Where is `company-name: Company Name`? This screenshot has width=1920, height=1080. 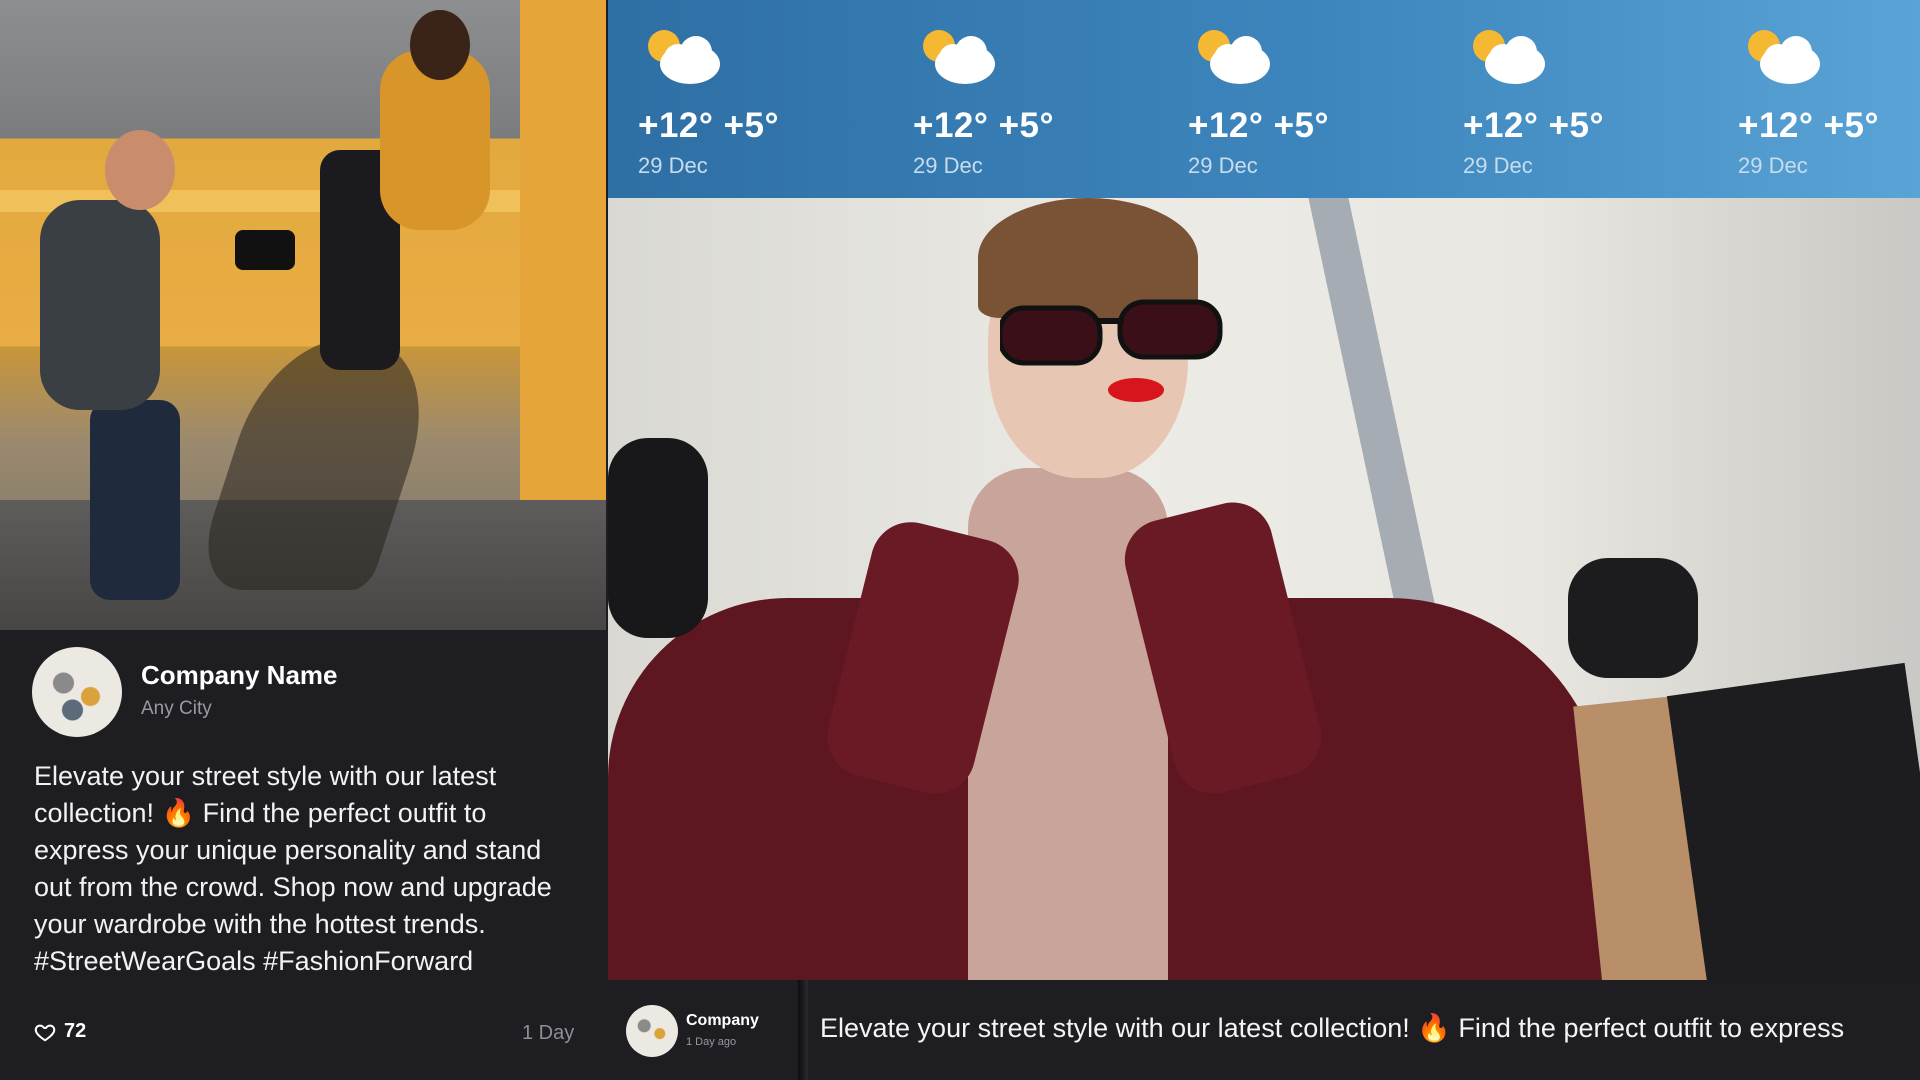 company-name: Company Name is located at coordinates (239, 675).